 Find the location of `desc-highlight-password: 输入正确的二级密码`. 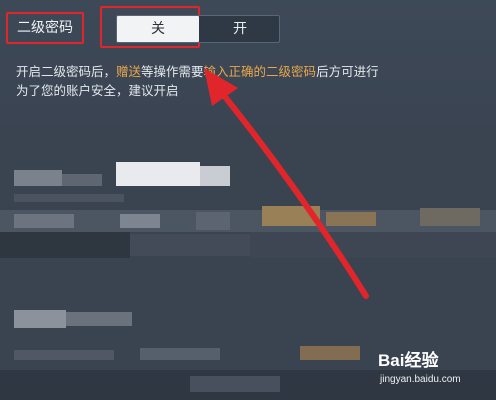

desc-highlight-password: 输入正确的二级密码 is located at coordinates (260, 71).